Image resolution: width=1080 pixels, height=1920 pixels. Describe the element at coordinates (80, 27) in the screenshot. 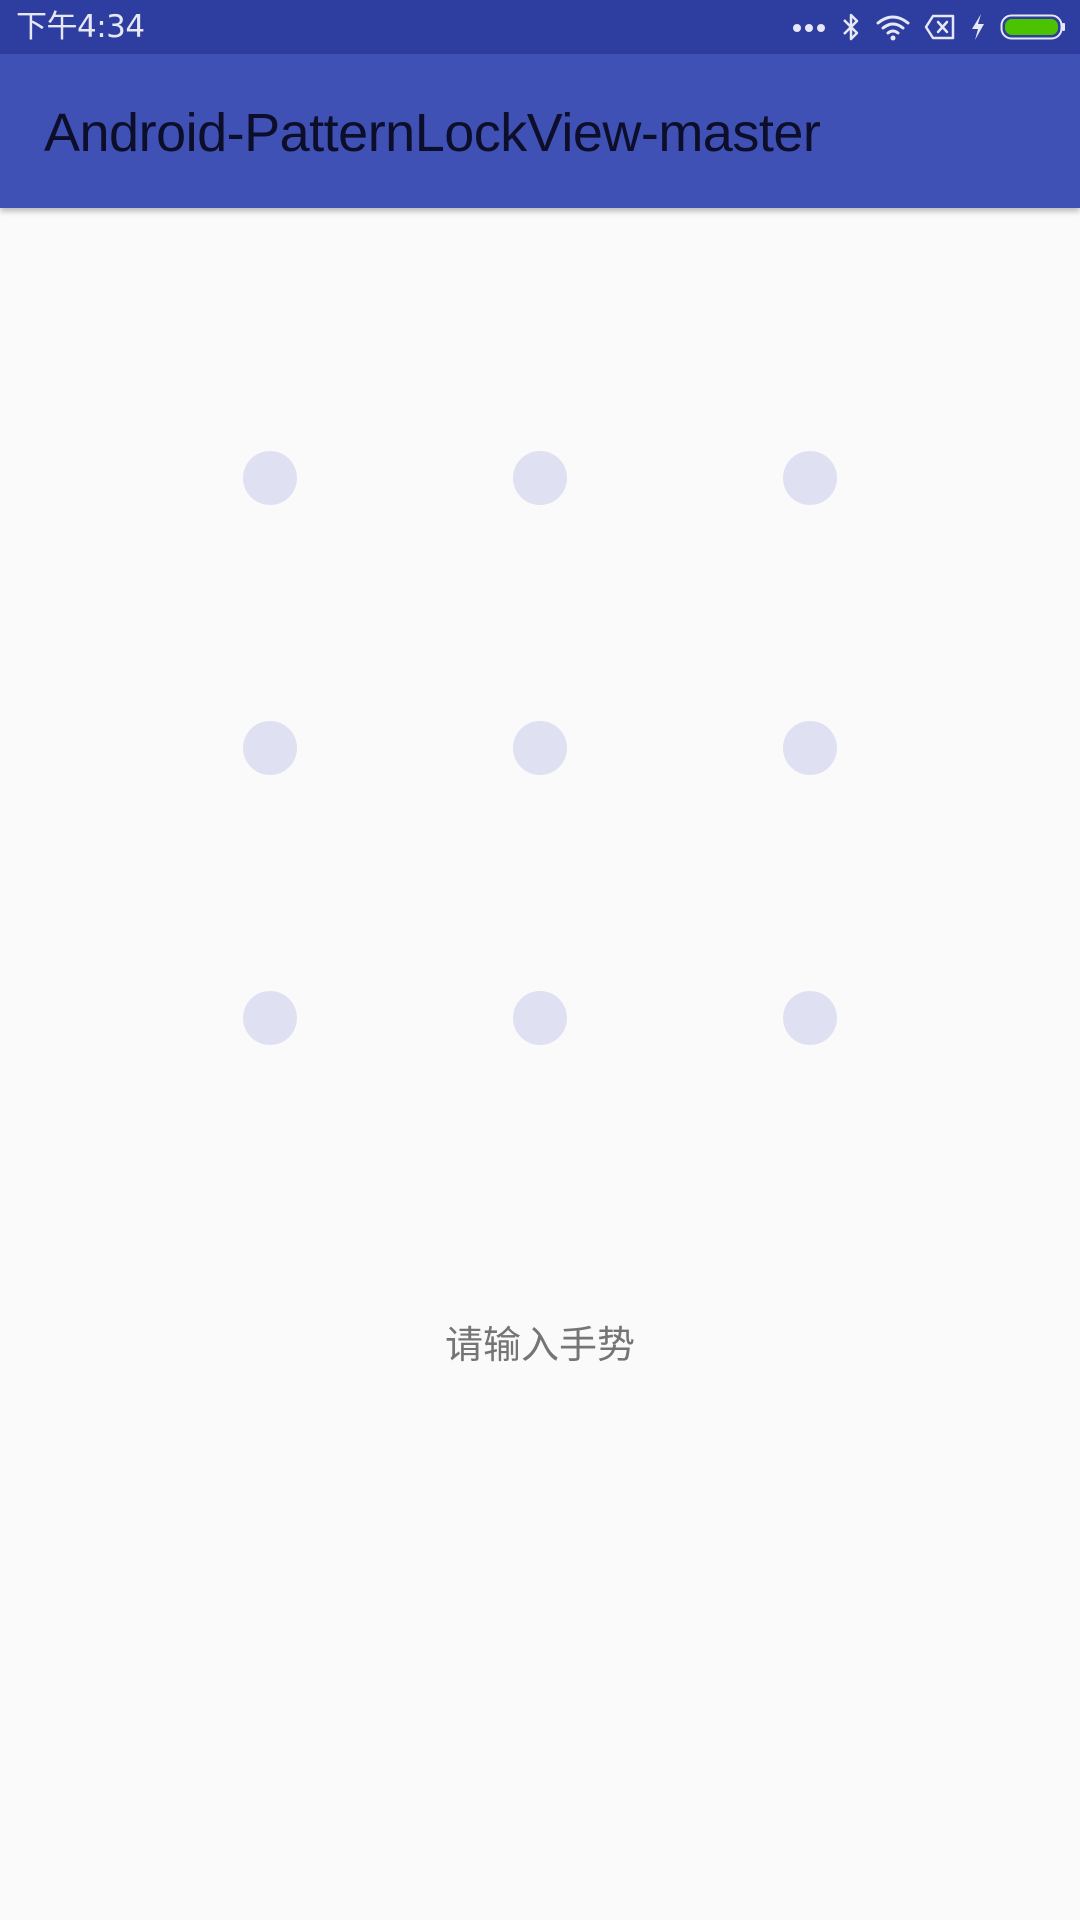

I see `status-time: 下午4:34` at that location.